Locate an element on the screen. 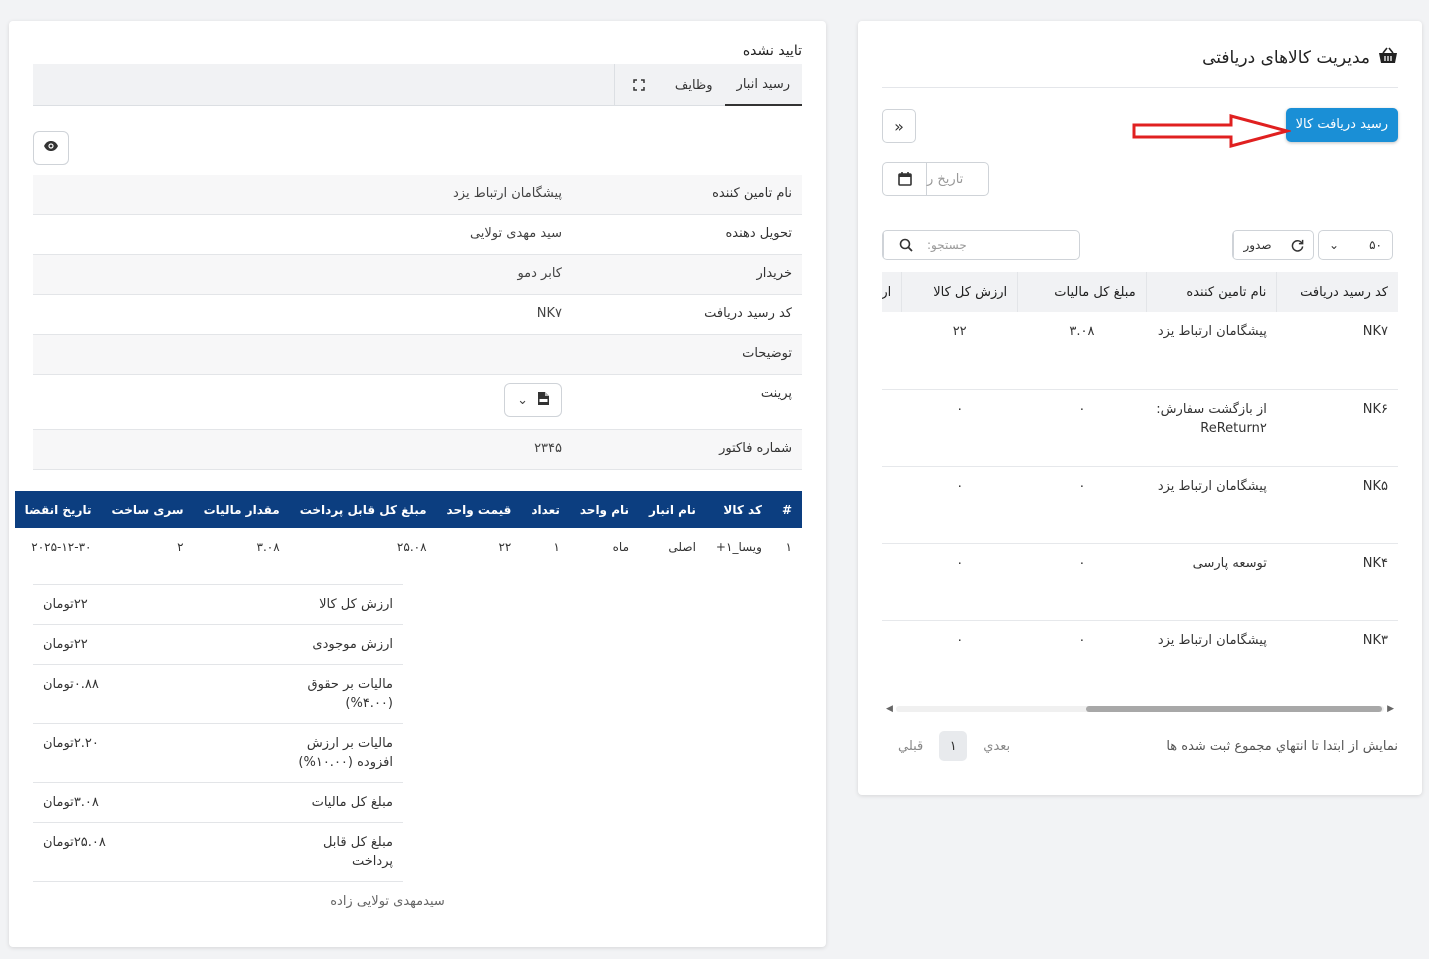  horizontal-scrollbar: ◀ ▶ is located at coordinates (1140, 709).